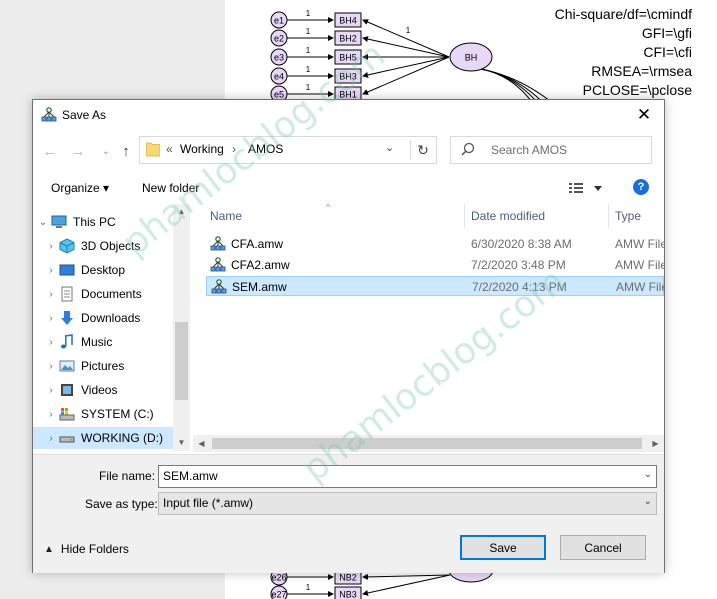 This screenshot has height=599, width=717. What do you see at coordinates (407, 503) in the screenshot?
I see `save-type-select: Input file (*.amw) ⌄` at bounding box center [407, 503].